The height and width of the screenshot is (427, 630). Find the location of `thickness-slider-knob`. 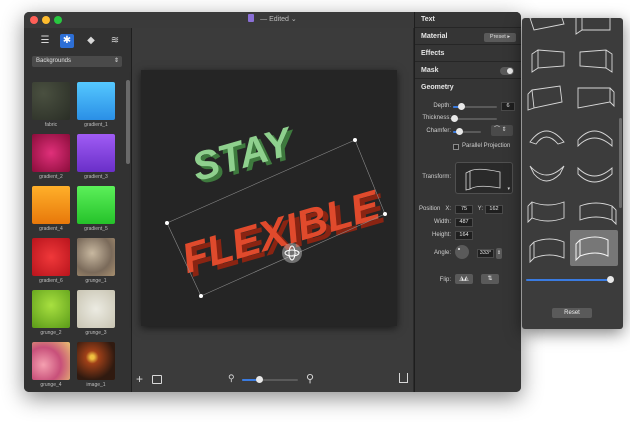

thickness-slider-knob is located at coordinates (454, 118).